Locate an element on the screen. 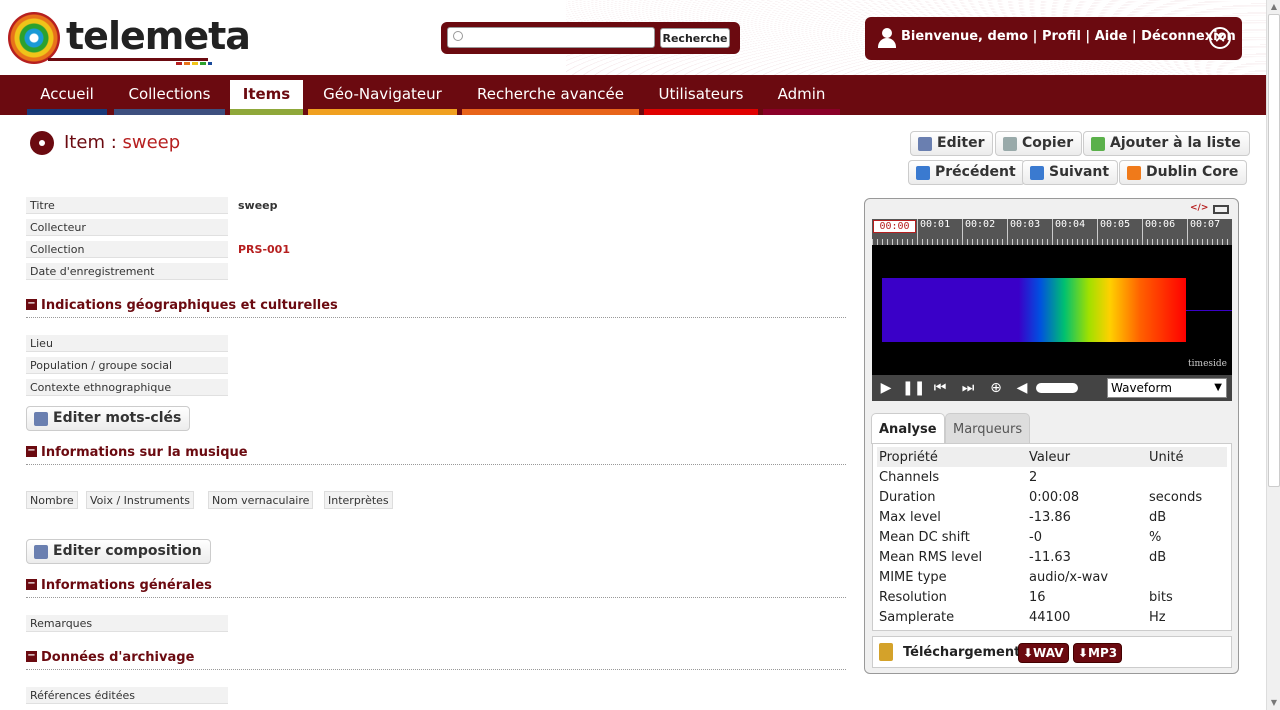 The height and width of the screenshot is (710, 1280). help-link: Aide is located at coordinates (1111, 36).